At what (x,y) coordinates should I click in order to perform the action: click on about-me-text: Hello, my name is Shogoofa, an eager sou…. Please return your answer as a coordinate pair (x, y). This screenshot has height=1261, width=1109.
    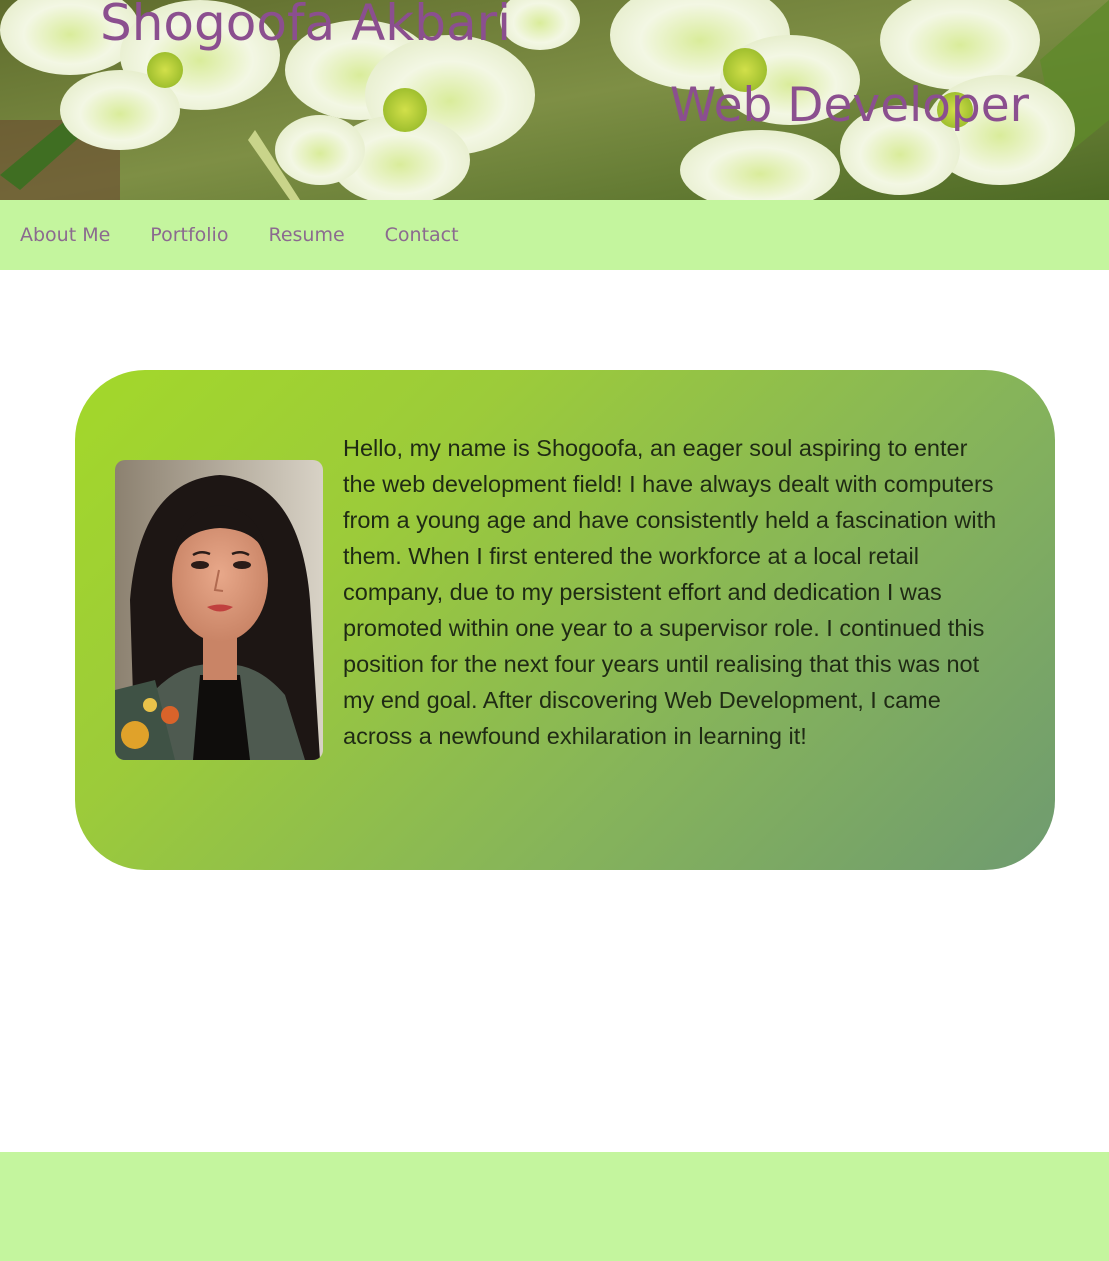
    Looking at the image, I should click on (670, 592).